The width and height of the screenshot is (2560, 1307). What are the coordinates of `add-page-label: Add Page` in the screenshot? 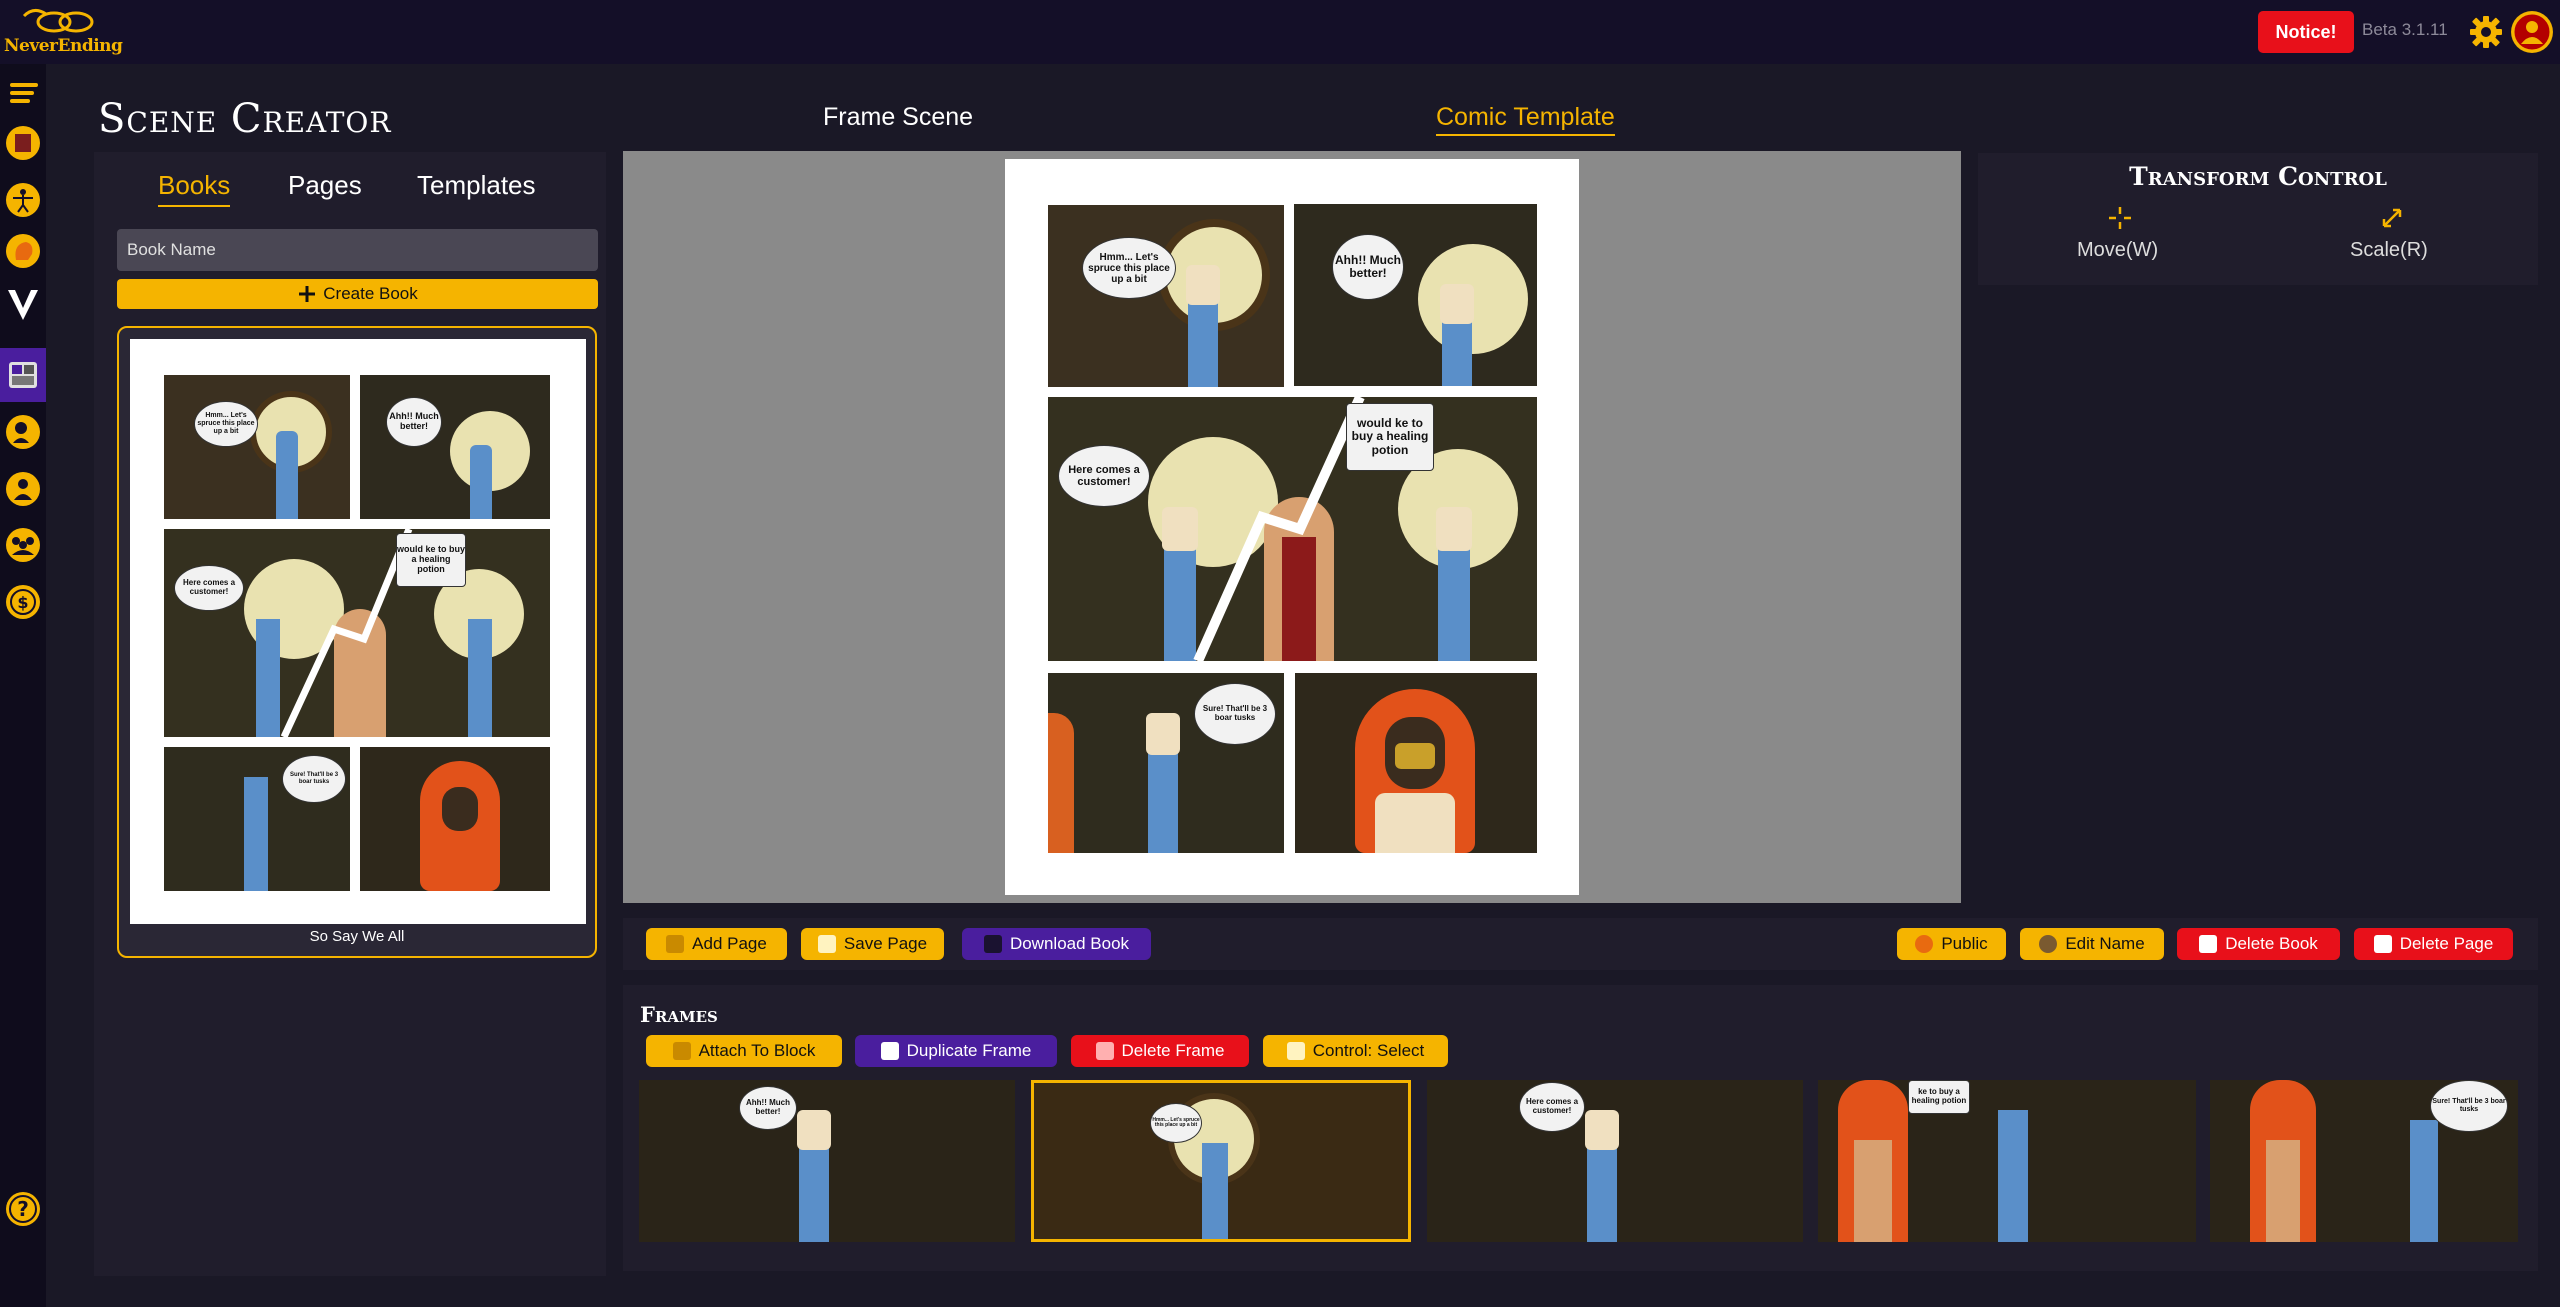 It's located at (729, 943).